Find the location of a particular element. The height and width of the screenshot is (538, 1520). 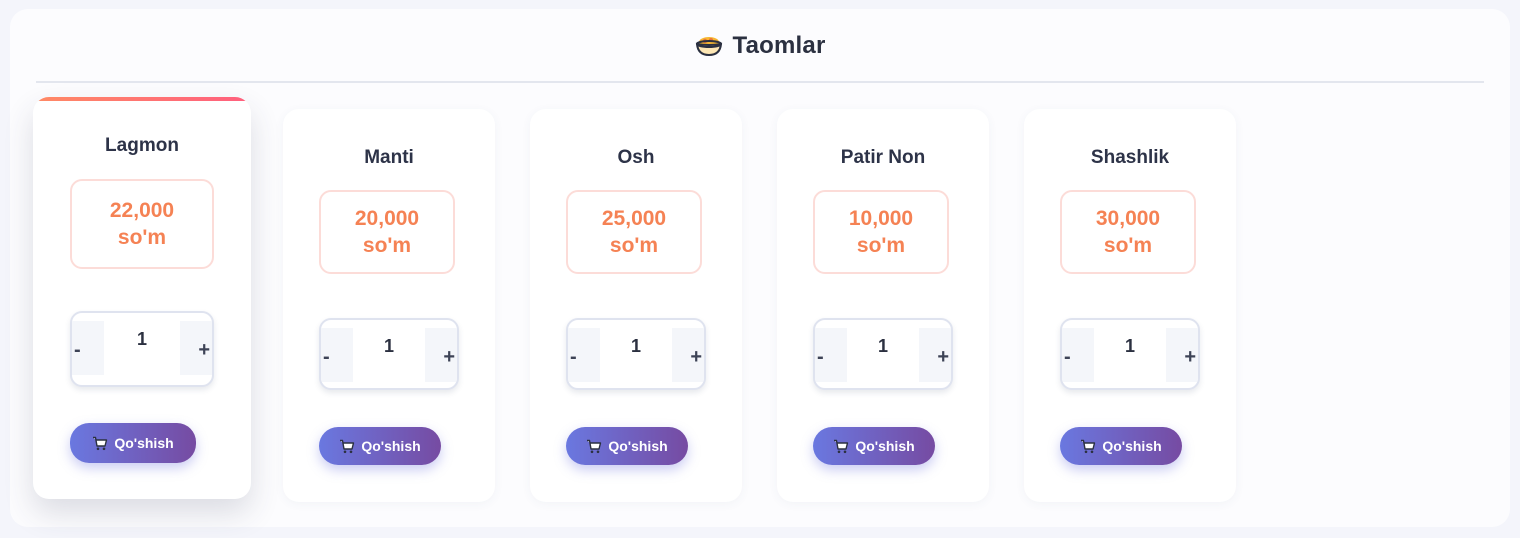

price-box: 30,000 so'm is located at coordinates (1128, 232).